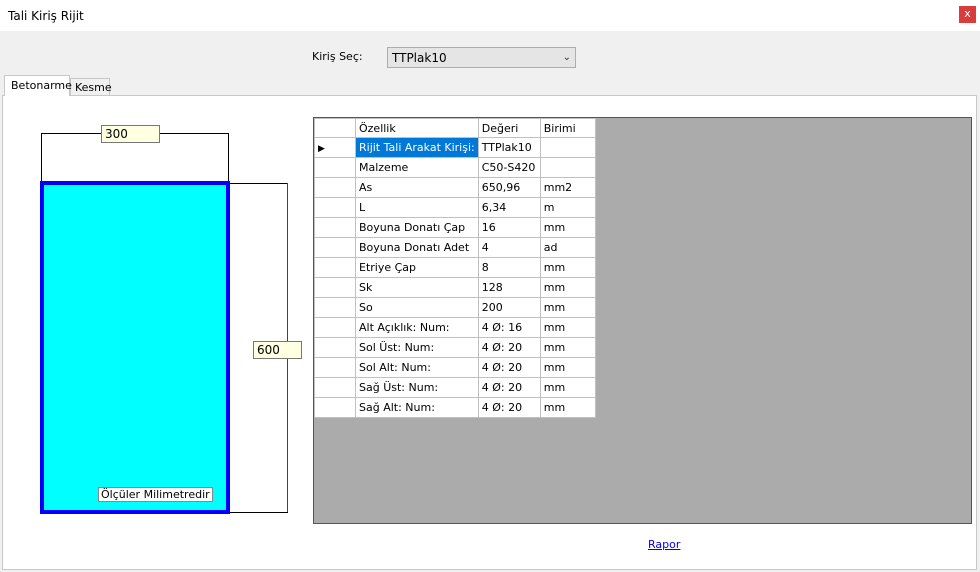 The height and width of the screenshot is (572, 980). What do you see at coordinates (417, 327) in the screenshot?
I see `cell-property: Alt Açıklık: Num:` at bounding box center [417, 327].